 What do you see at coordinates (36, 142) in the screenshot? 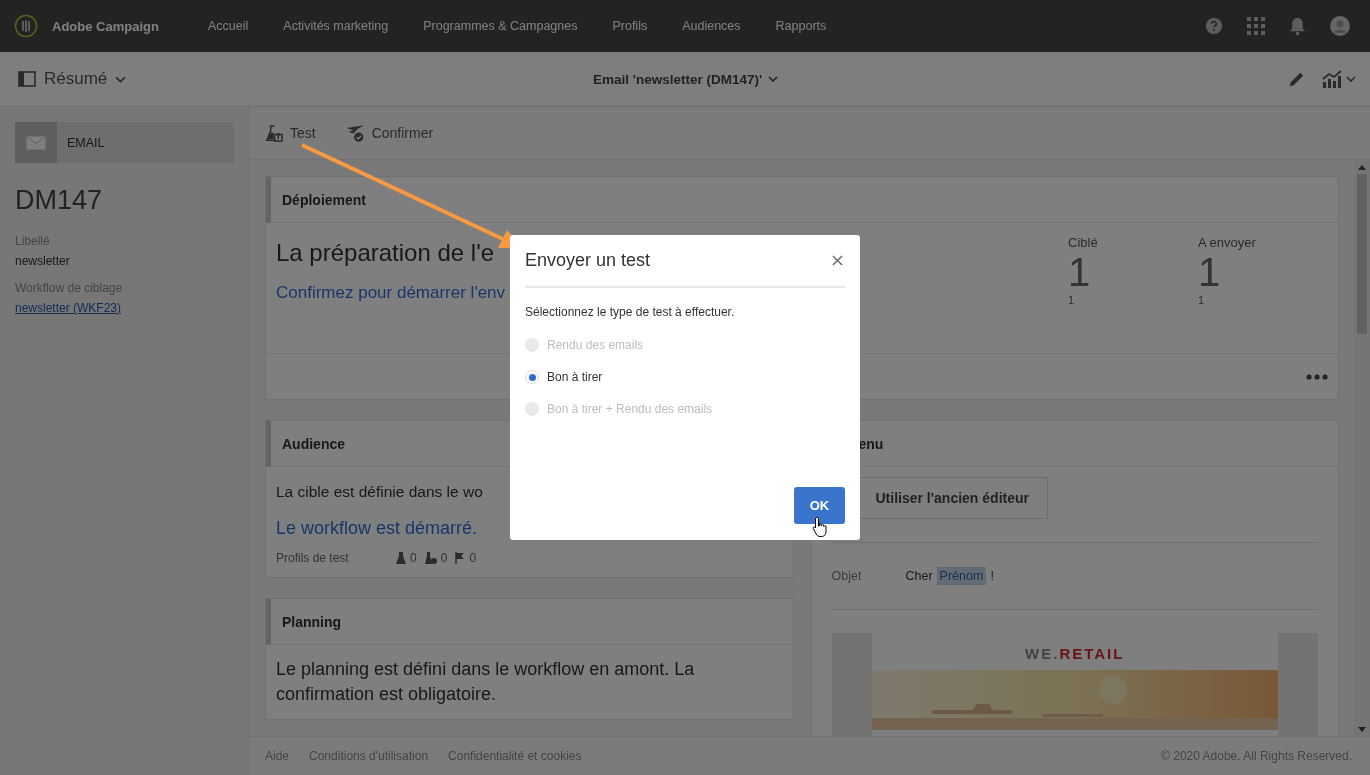
I see `envelope-icon` at bounding box center [36, 142].